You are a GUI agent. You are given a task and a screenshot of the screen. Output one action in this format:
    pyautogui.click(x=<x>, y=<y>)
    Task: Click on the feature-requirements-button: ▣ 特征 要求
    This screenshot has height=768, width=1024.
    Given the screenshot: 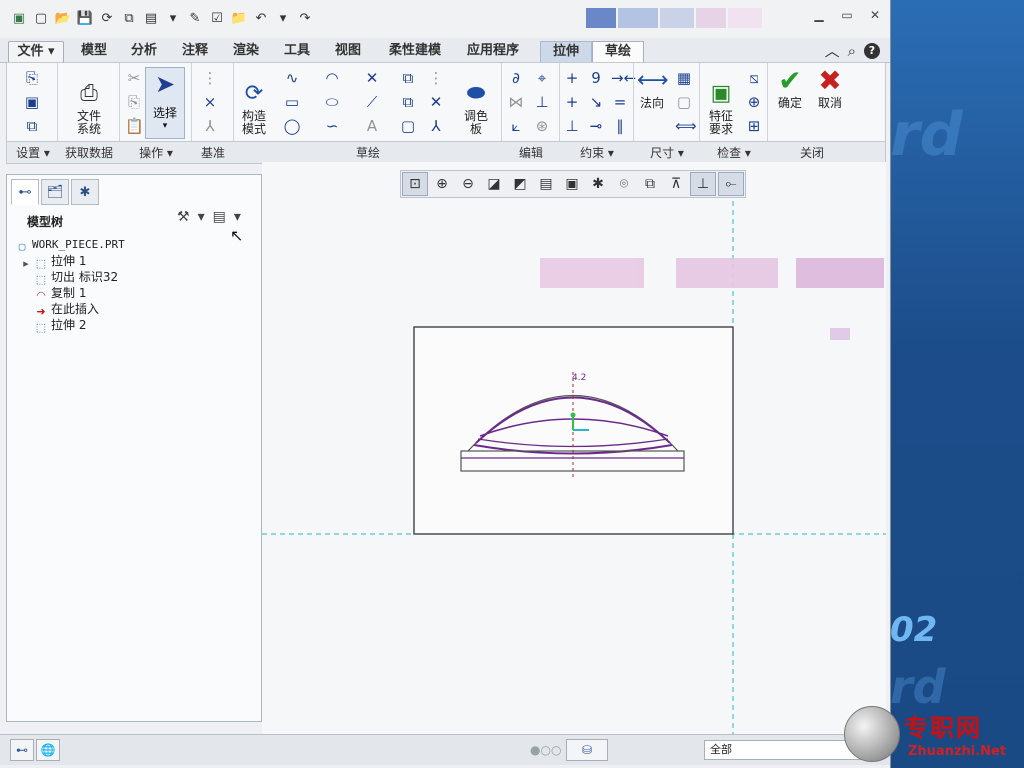 What is the action you would take?
    pyautogui.click(x=721, y=102)
    